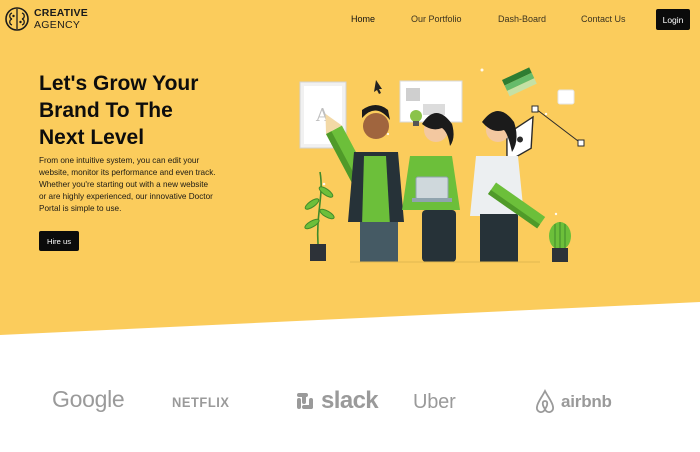 The width and height of the screenshot is (700, 452). What do you see at coordinates (436, 19) in the screenshot?
I see `nav-our-portfolio: Our Portfolio` at bounding box center [436, 19].